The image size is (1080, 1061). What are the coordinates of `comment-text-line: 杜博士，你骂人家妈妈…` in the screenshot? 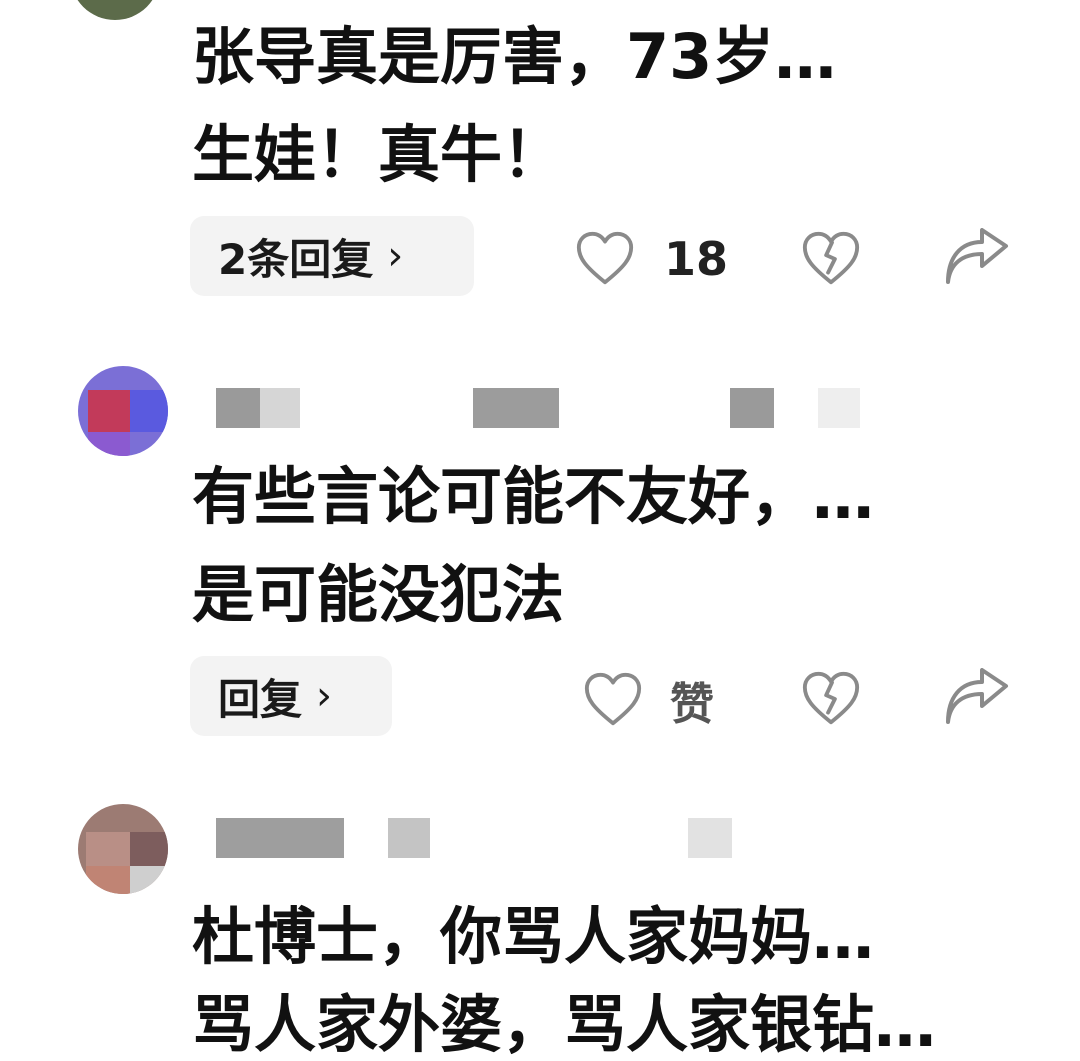 It's located at (533, 936).